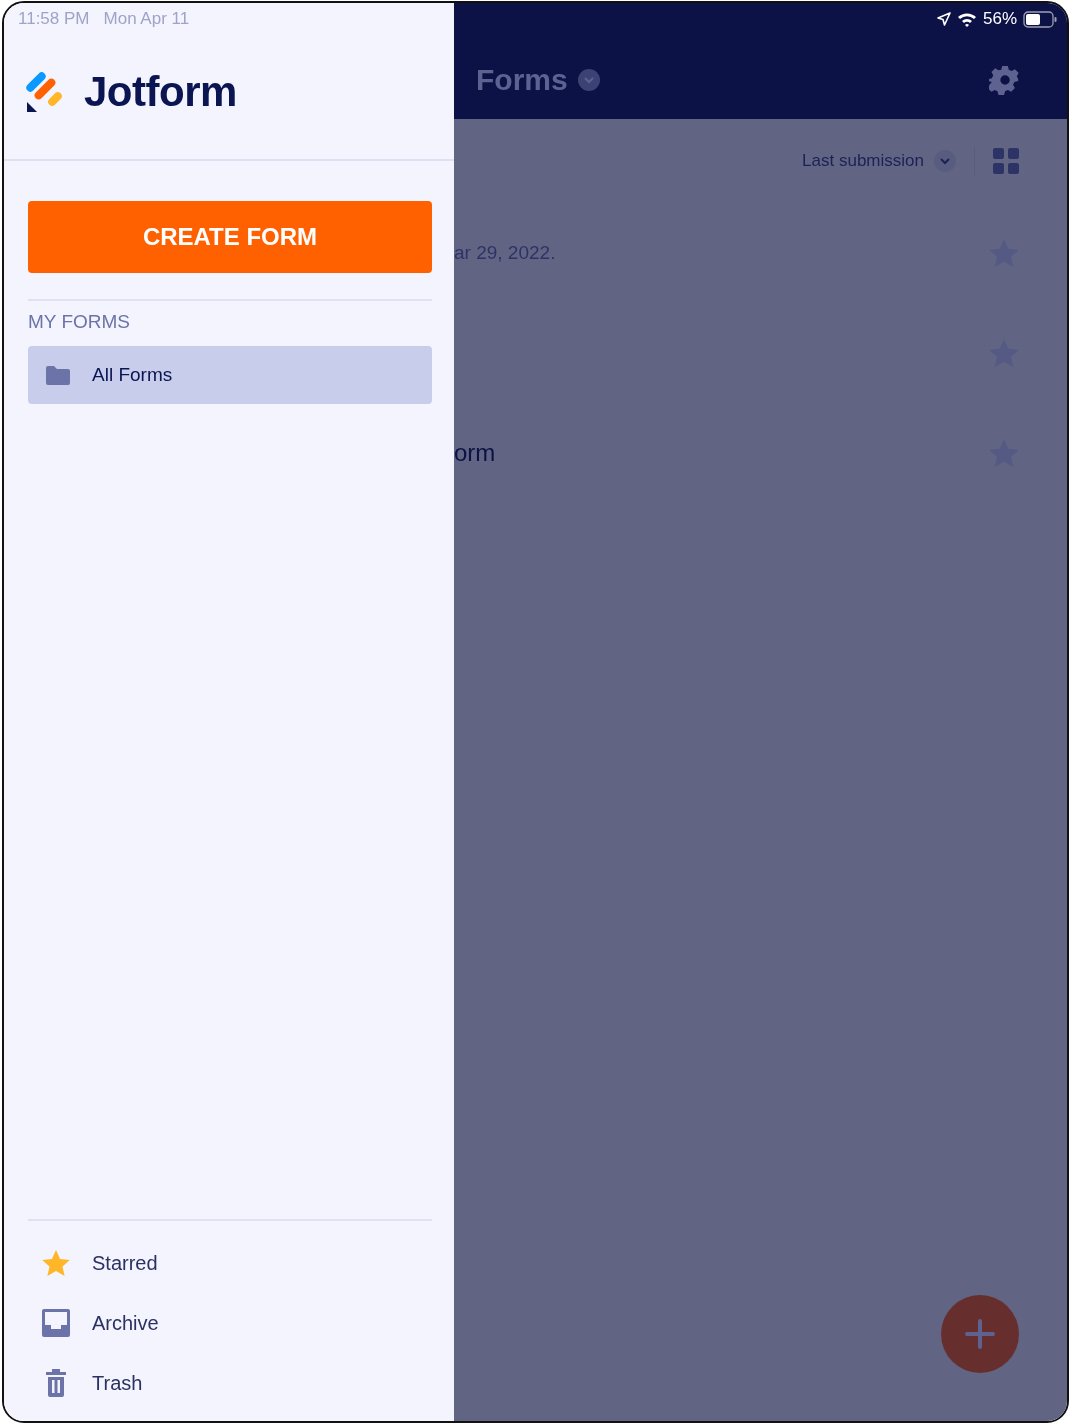 The height and width of the screenshot is (1426, 1071). Describe the element at coordinates (1005, 81) in the screenshot. I see `settings-icon` at that location.